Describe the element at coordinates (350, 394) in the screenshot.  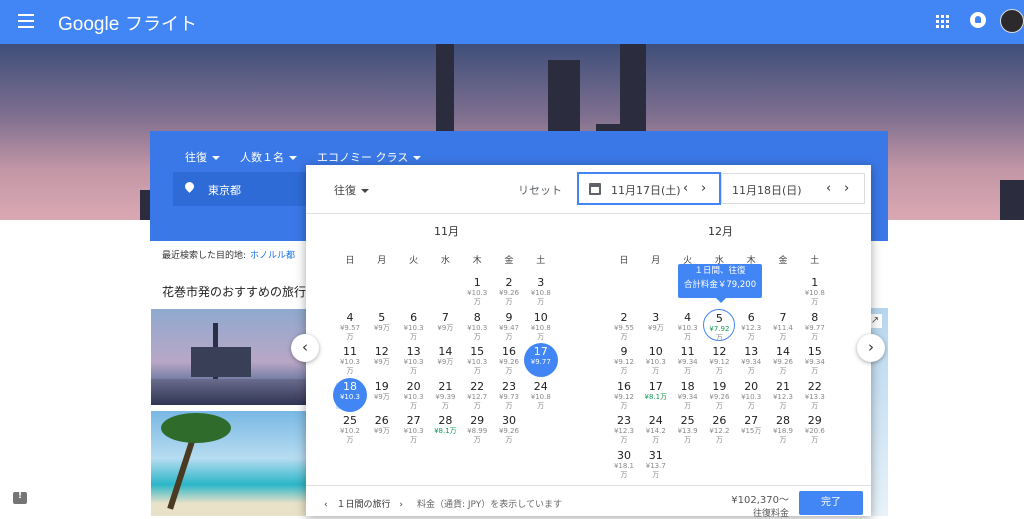
I see `calendar-day: 18 ¥10.3` at that location.